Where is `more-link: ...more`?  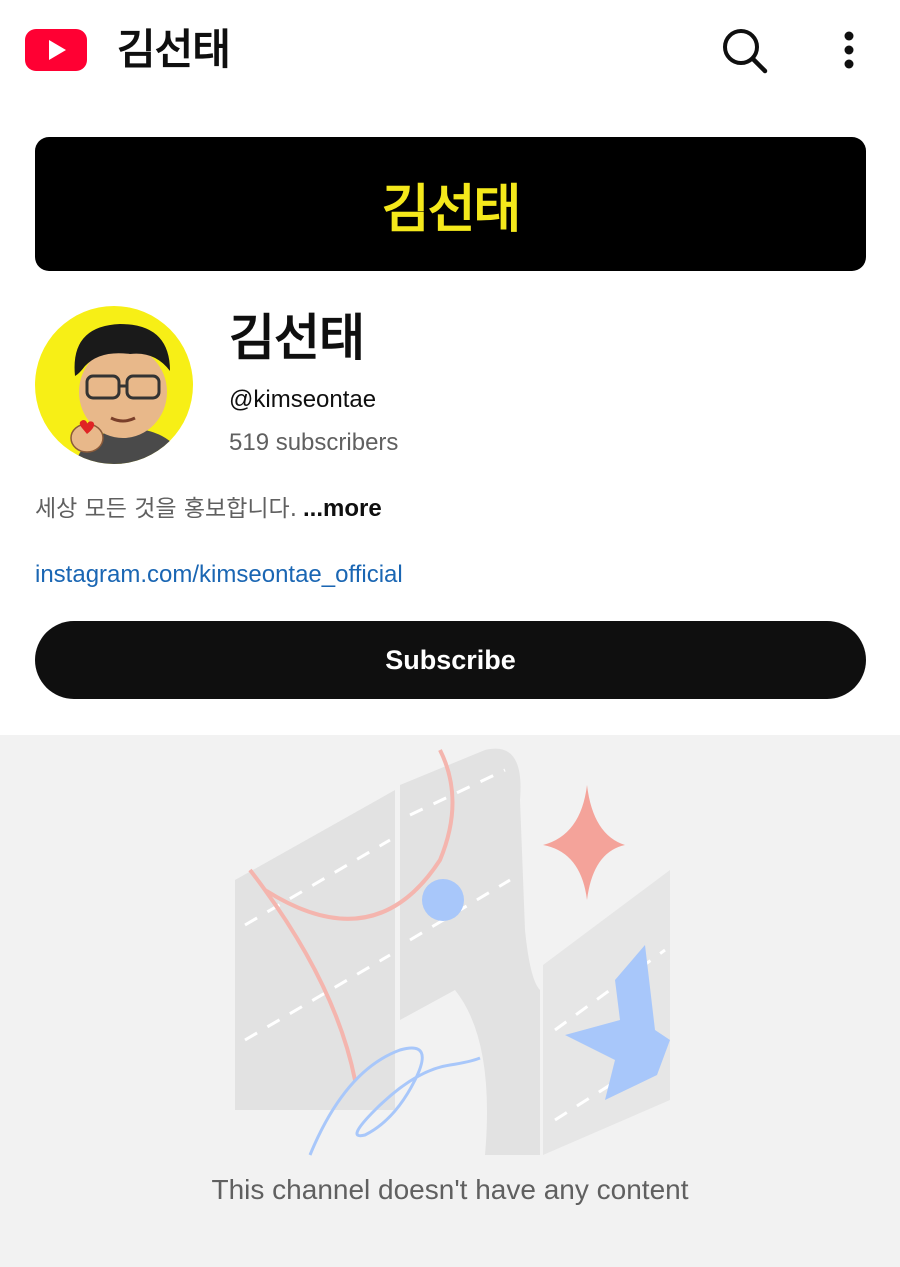 more-link: ...more is located at coordinates (342, 508).